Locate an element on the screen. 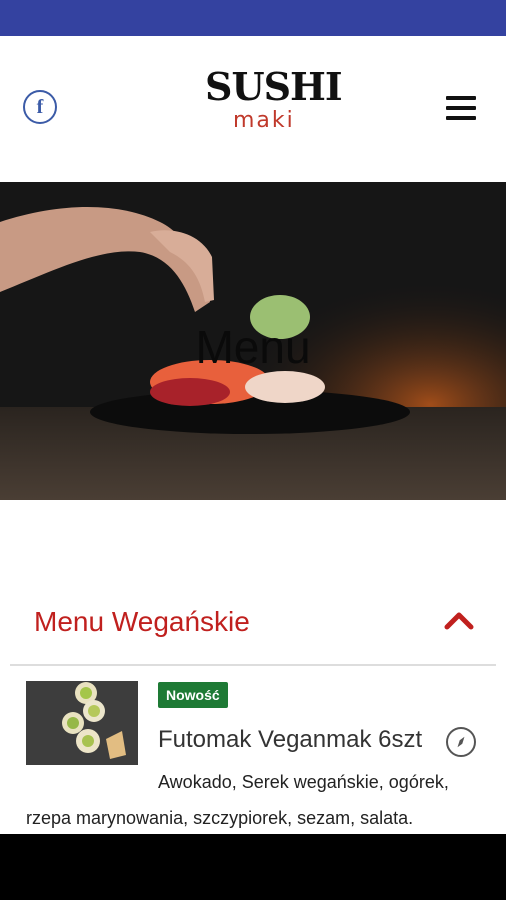 This screenshot has height=900, width=506. status-bar is located at coordinates (253, 18).